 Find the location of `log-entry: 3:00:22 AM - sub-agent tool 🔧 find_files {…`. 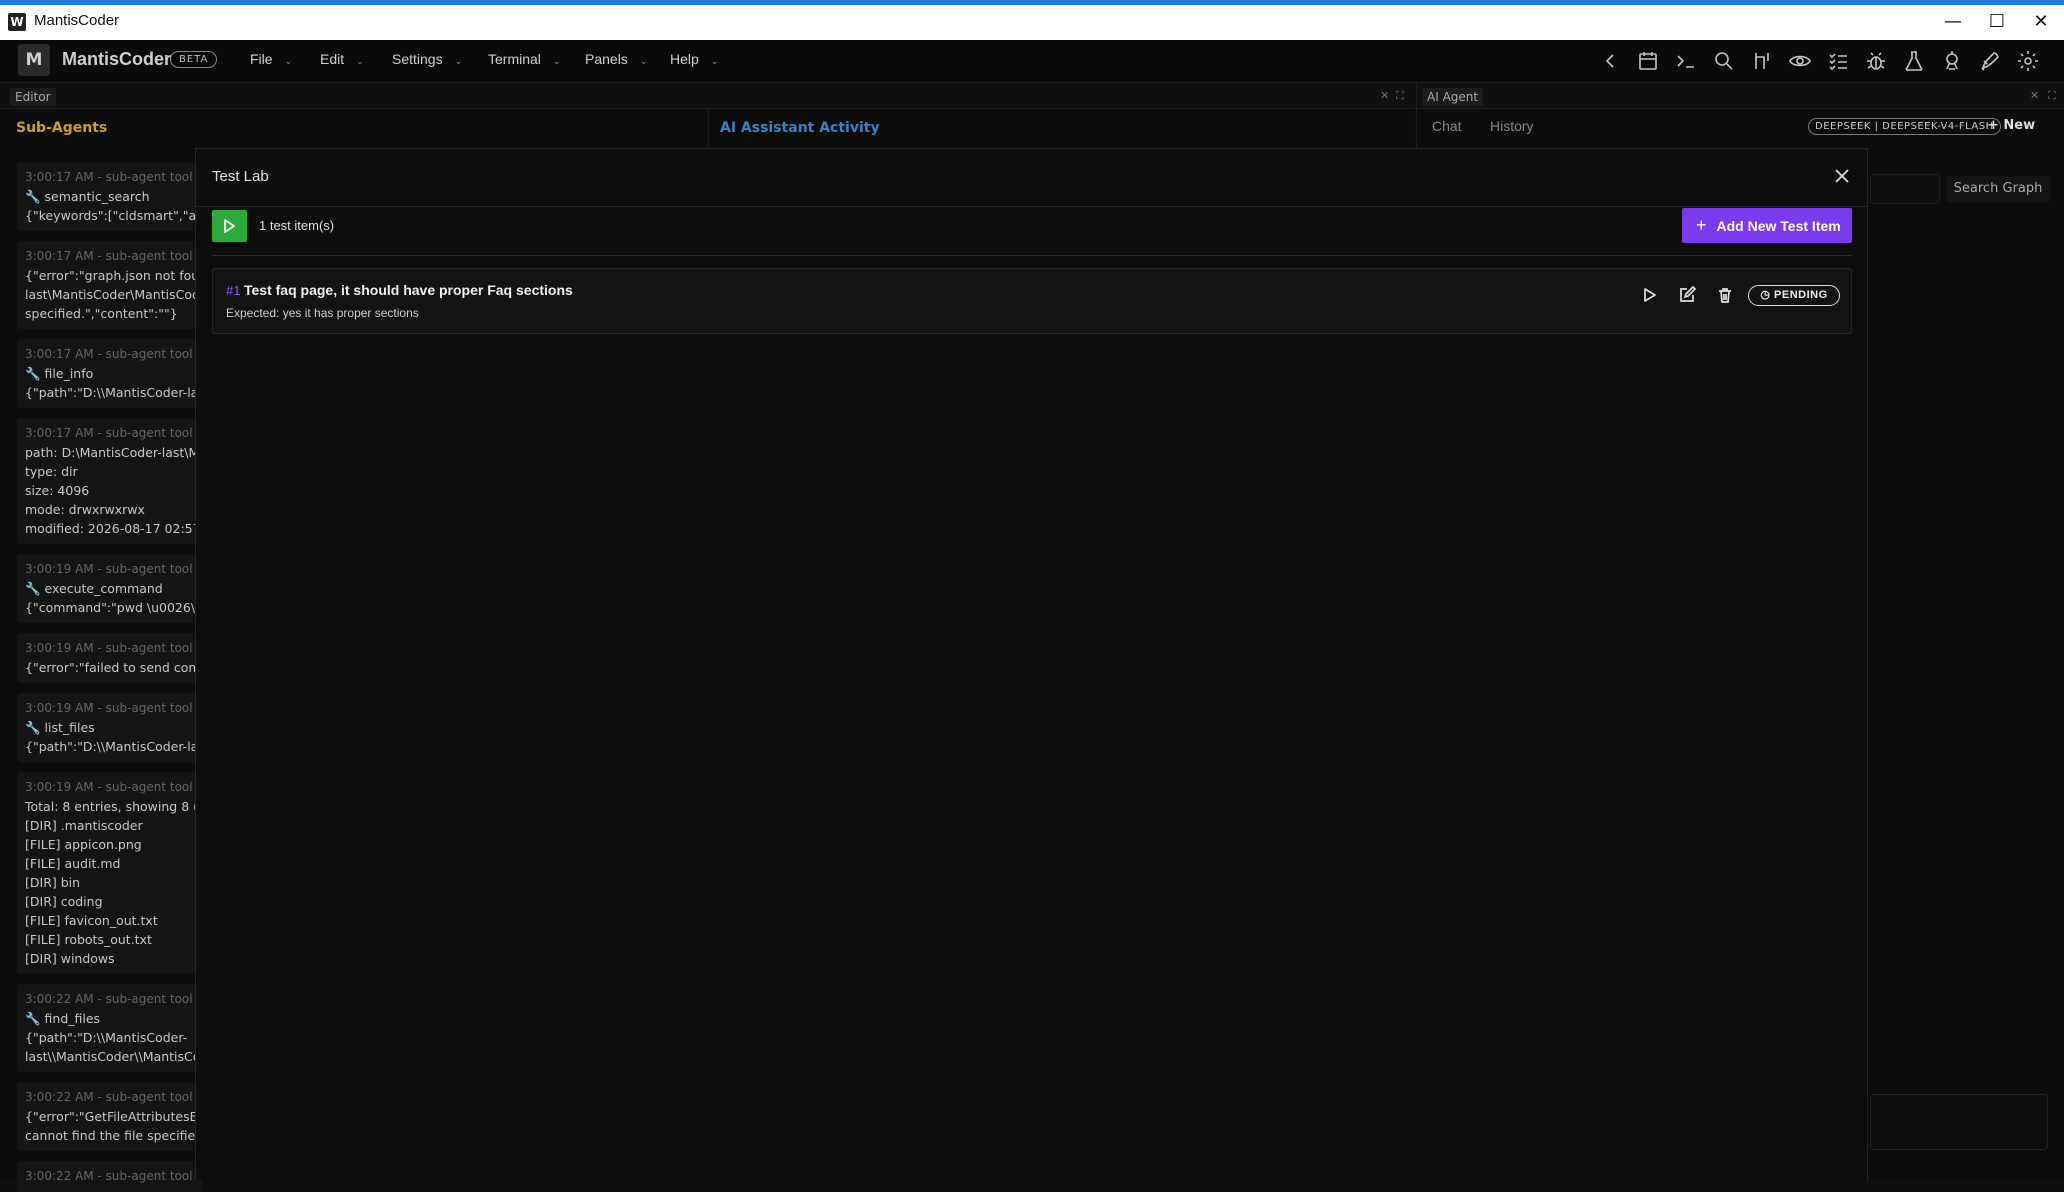

log-entry: 3:00:22 AM - sub-agent tool 🔧 find_files {… is located at coordinates (109, 1028).